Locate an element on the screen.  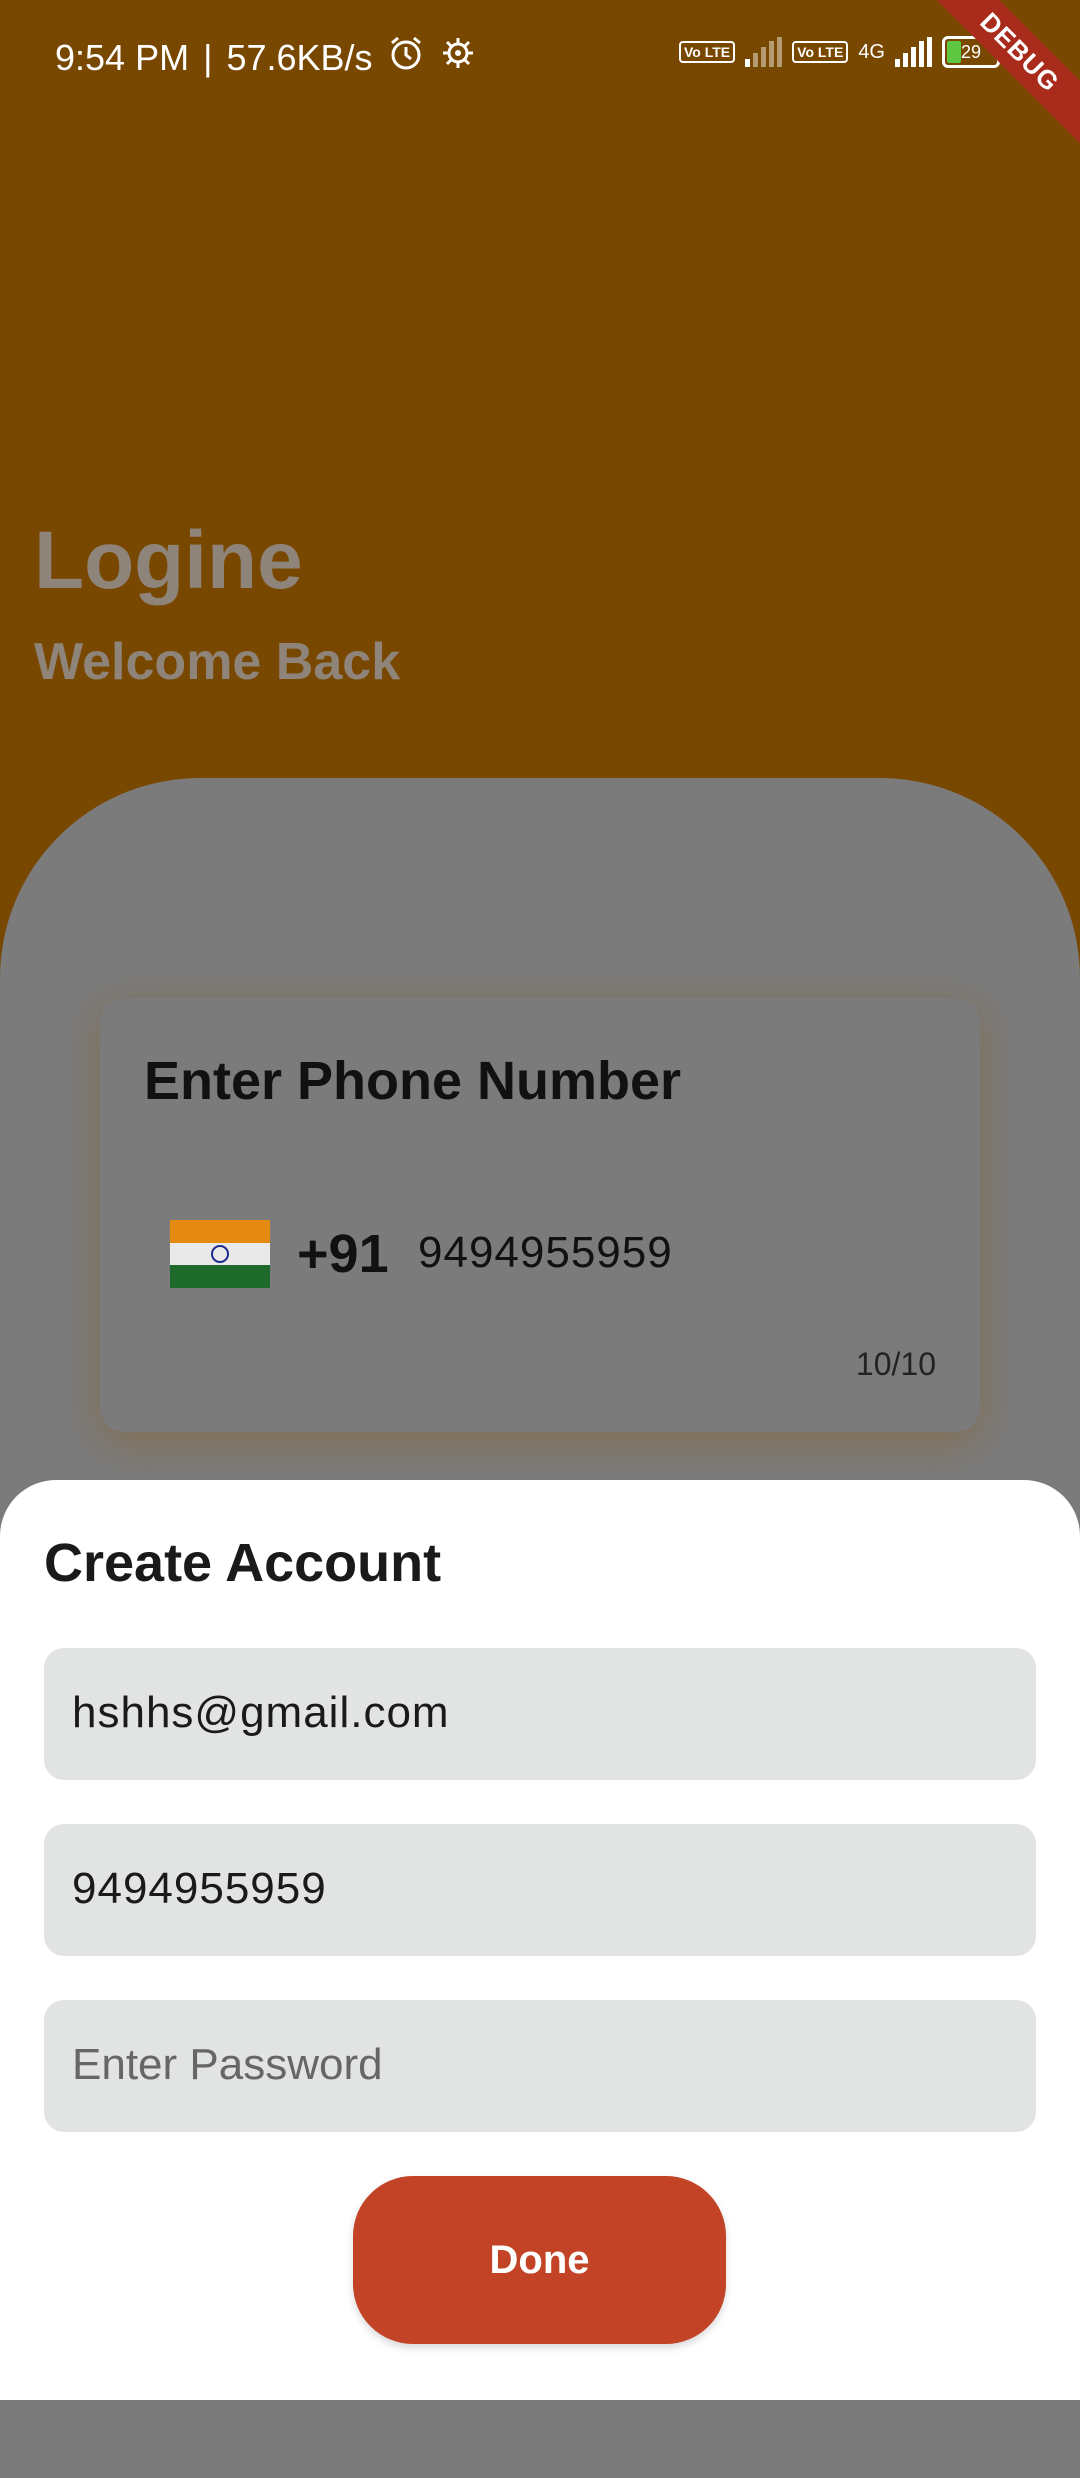
header: Logine Welcome Back is located at coordinates (217, 606).